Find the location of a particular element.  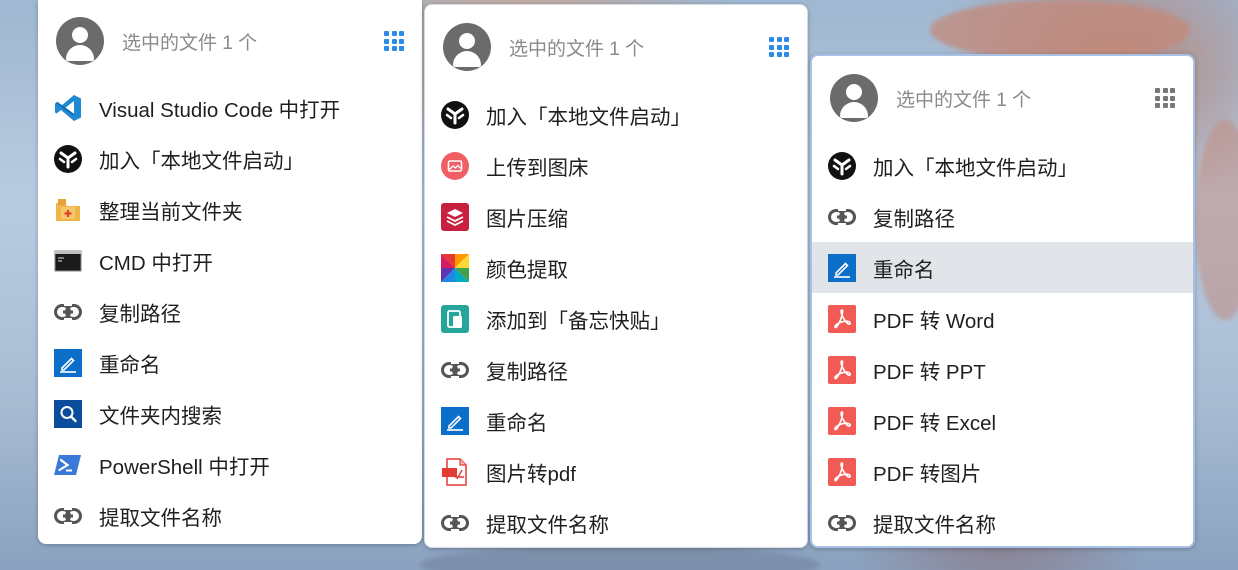

menu-item-pdf-to-ppt: PDF 转 PPT is located at coordinates (1002, 369).